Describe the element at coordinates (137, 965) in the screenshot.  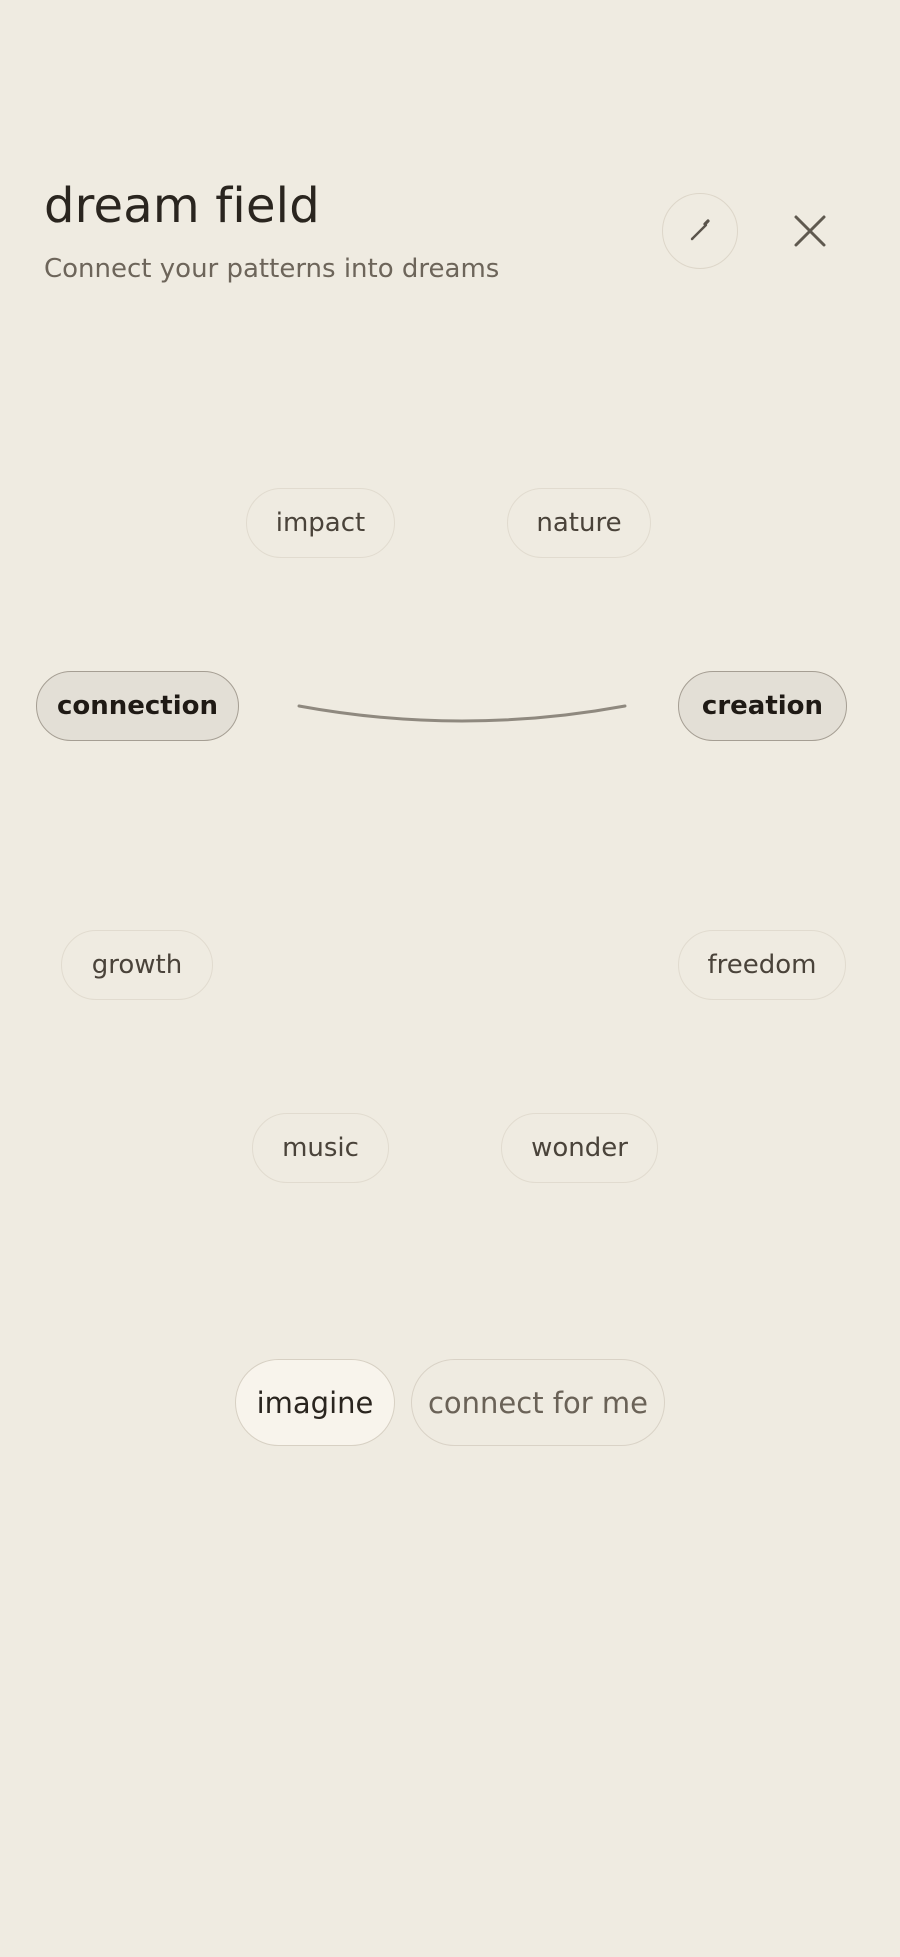
I see `chip-growth: growth` at that location.